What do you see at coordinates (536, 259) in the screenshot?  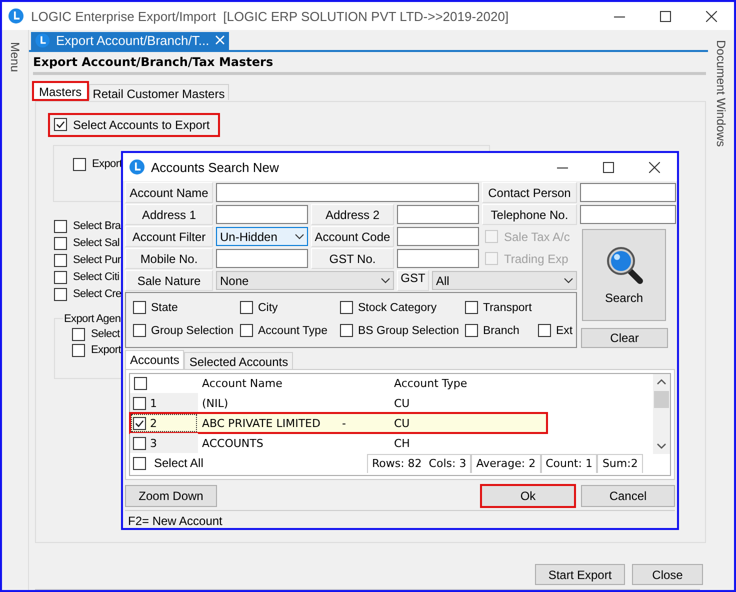 I see `checkbox-label: Trading Exp` at bounding box center [536, 259].